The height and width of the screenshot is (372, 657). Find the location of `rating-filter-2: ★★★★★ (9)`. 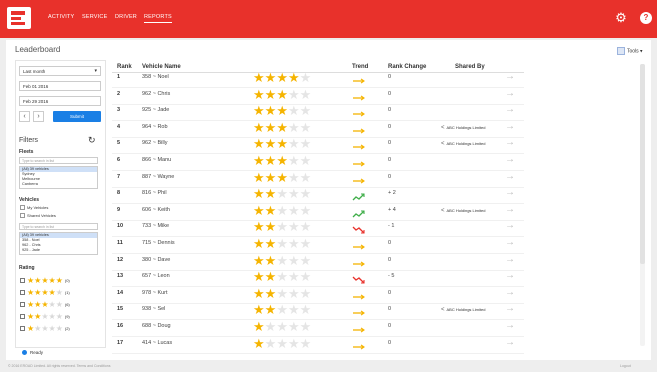

rating-filter-2: ★★★★★ (9) is located at coordinates (45, 317).